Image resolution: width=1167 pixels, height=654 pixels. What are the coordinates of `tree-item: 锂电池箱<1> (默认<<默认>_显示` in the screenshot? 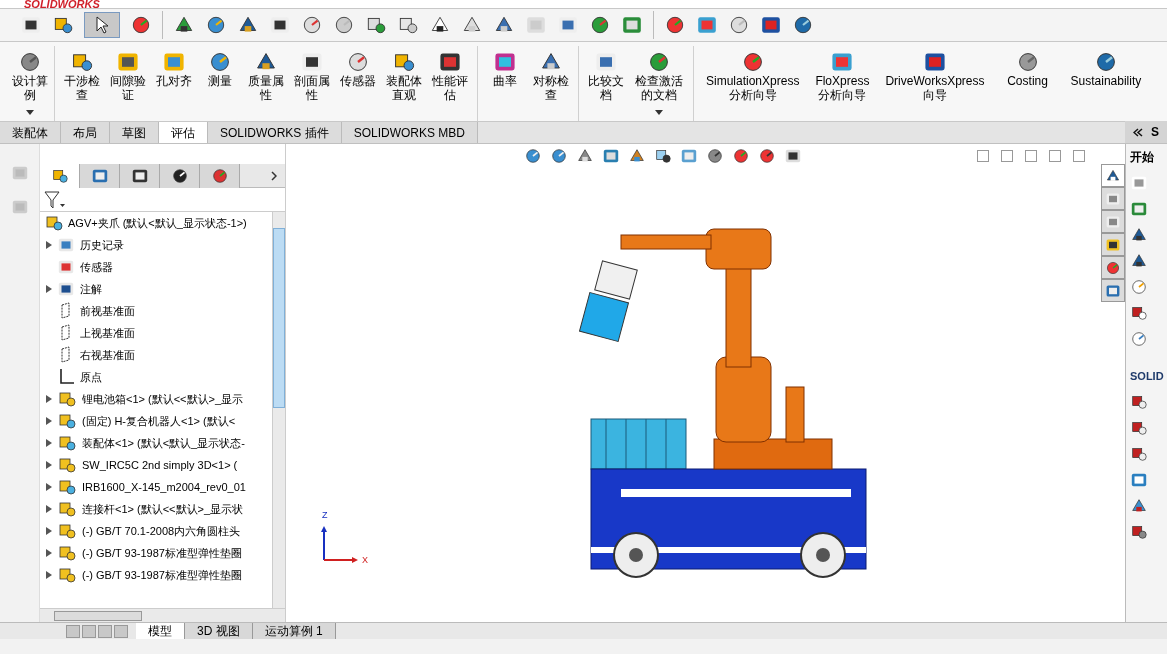 It's located at (163, 399).